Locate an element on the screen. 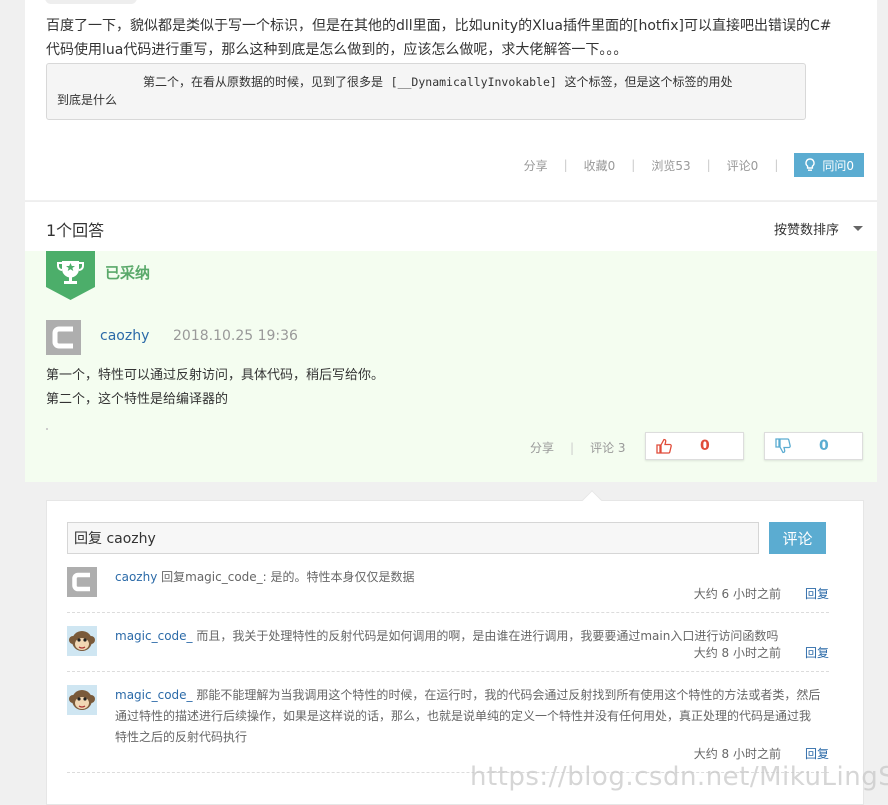  answer-actions: 分享 | 评论 3 is located at coordinates (578, 447).